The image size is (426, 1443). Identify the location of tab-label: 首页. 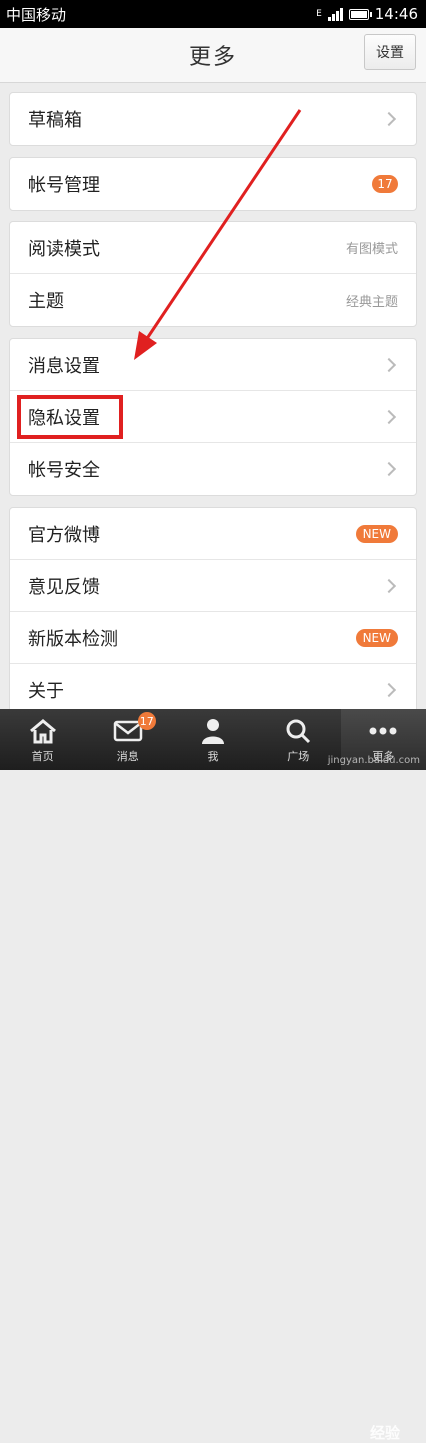
(42, 756).